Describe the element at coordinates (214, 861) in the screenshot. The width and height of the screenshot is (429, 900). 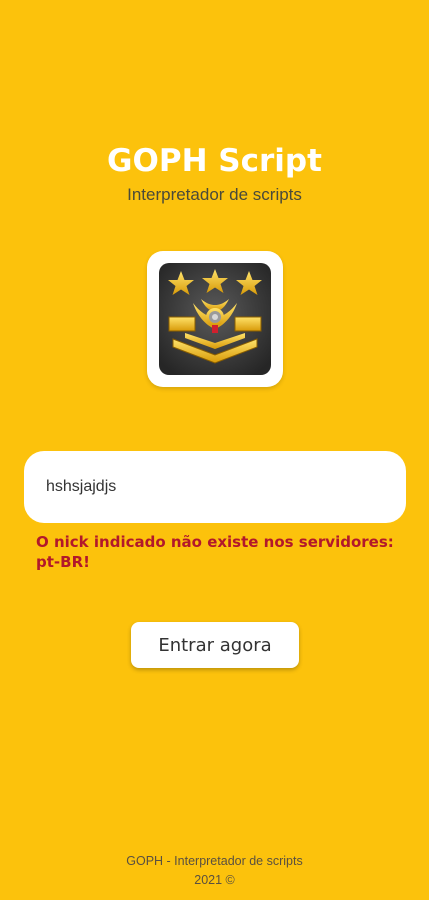
I see `footer-app-name: GOPH - Interpretador de scripts` at that location.